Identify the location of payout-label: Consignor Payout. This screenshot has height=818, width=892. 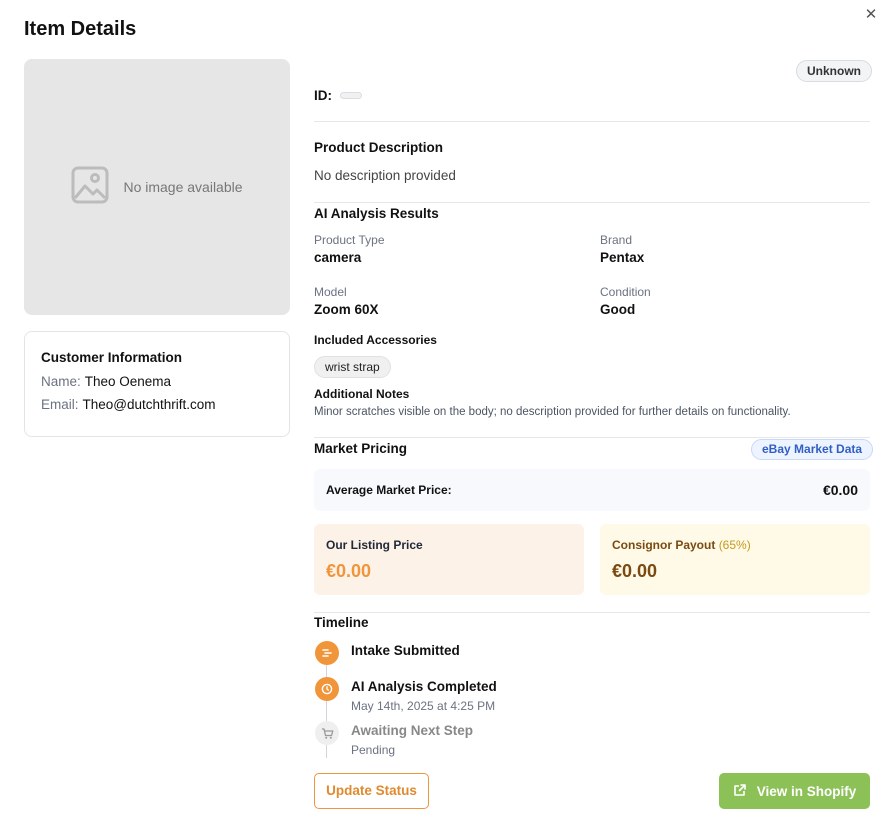
(664, 545).